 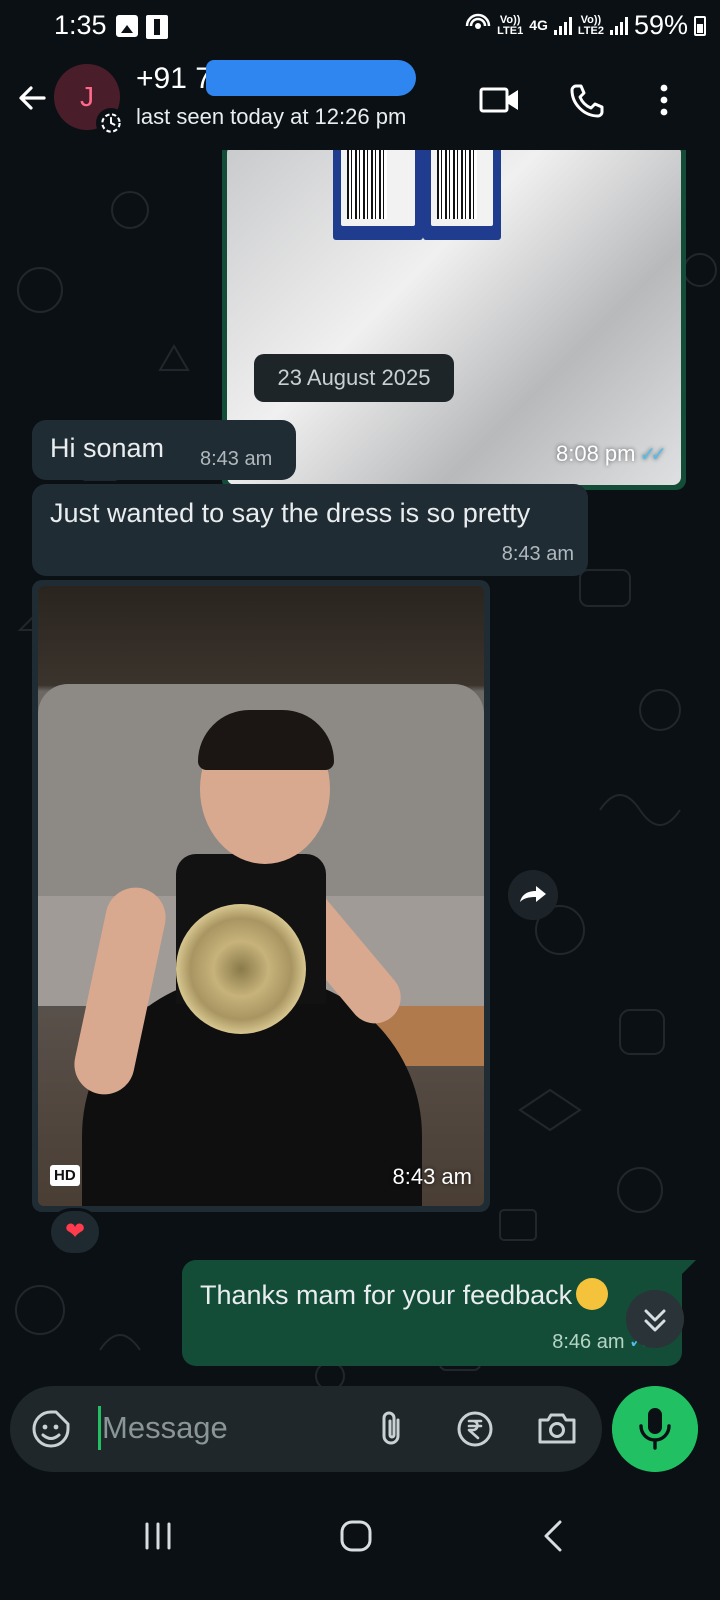 What do you see at coordinates (590, 25) in the screenshot?
I see `sim2-volte: Vo)) LTE2` at bounding box center [590, 25].